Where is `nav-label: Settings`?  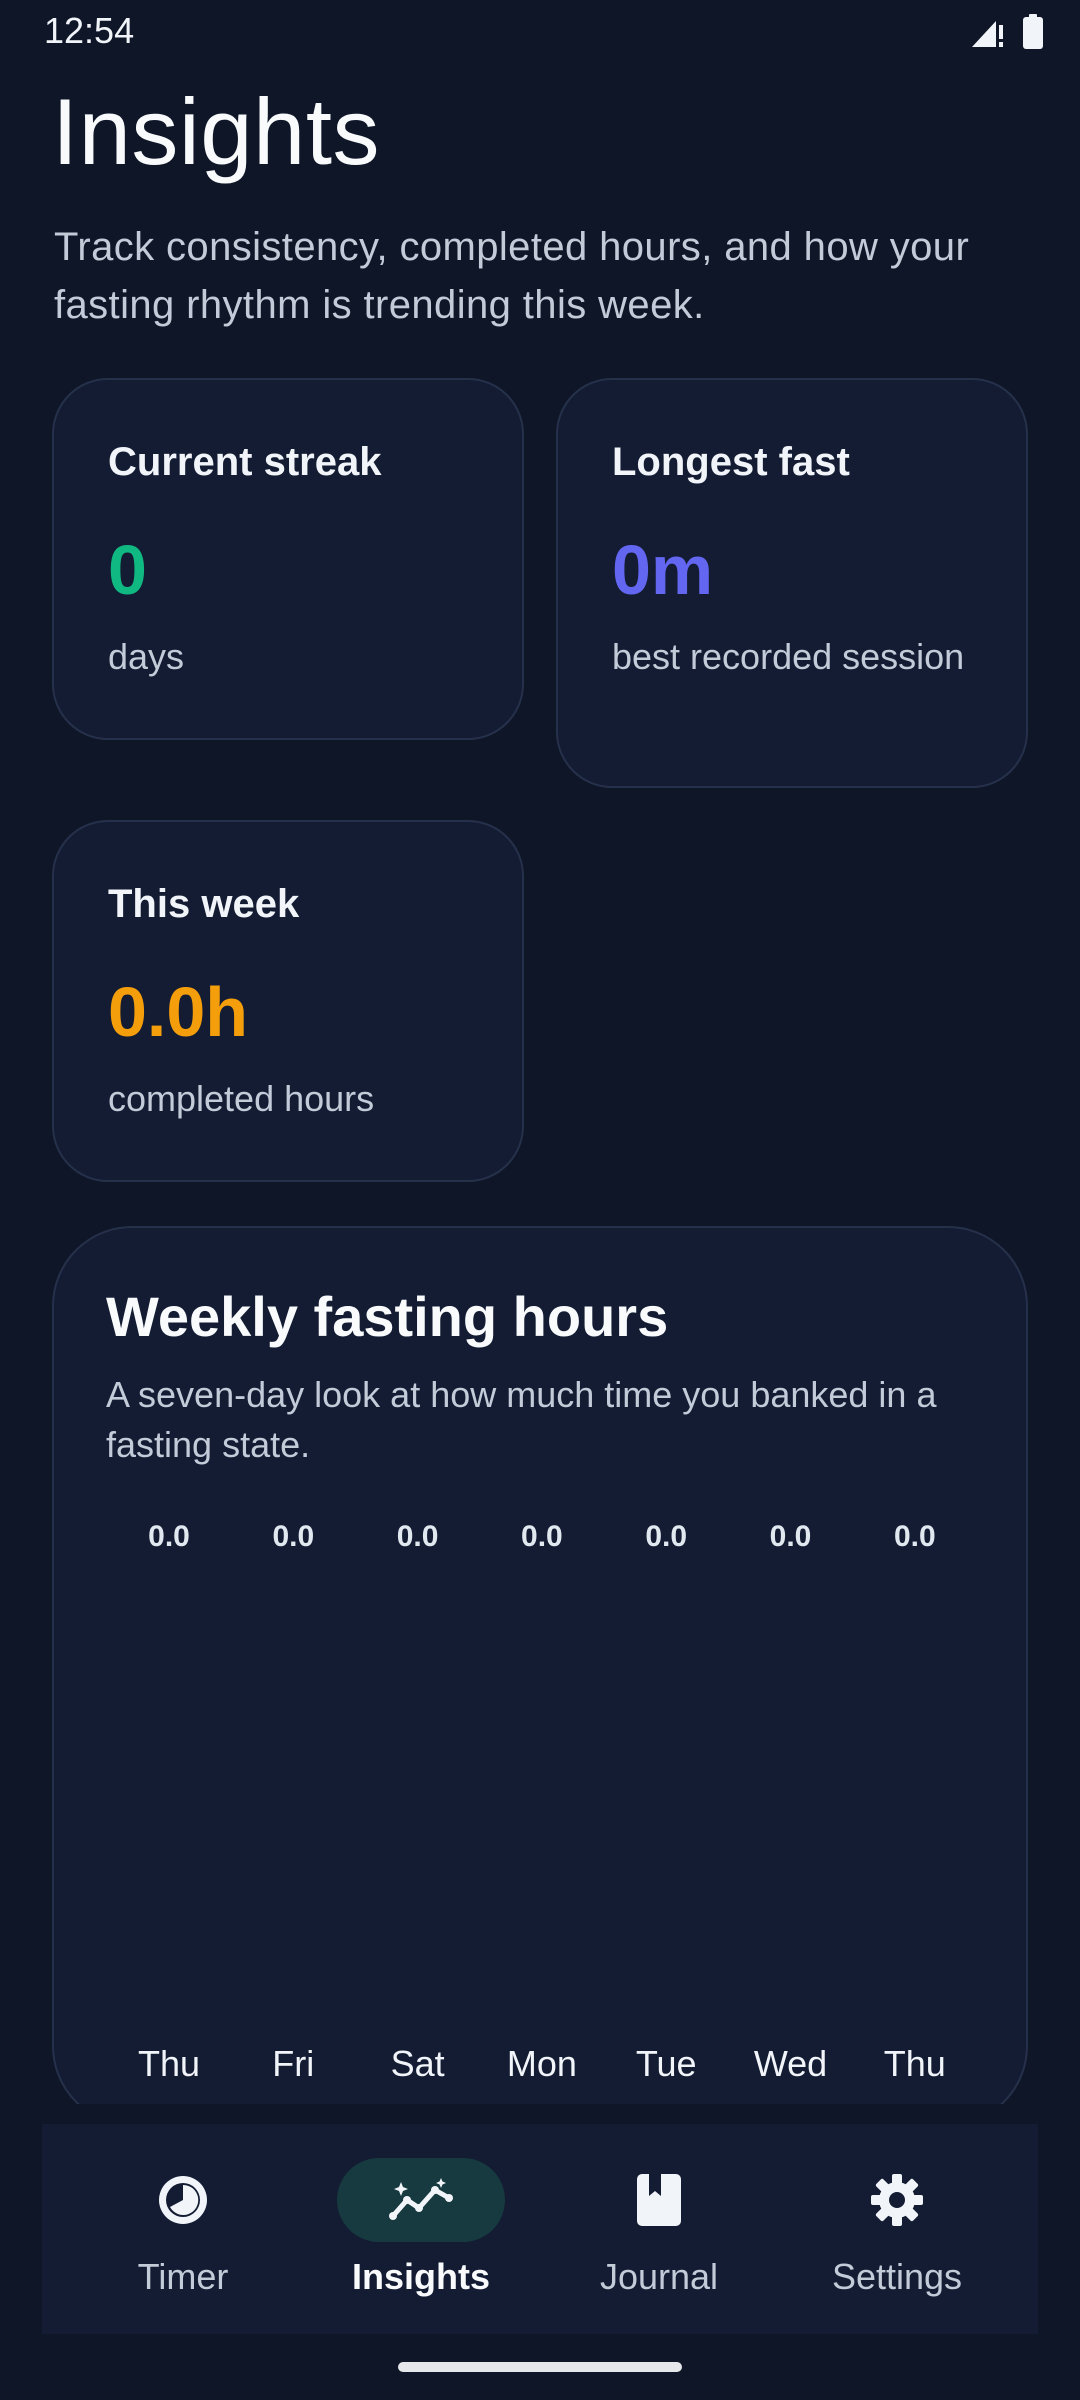 nav-label: Settings is located at coordinates (897, 2276).